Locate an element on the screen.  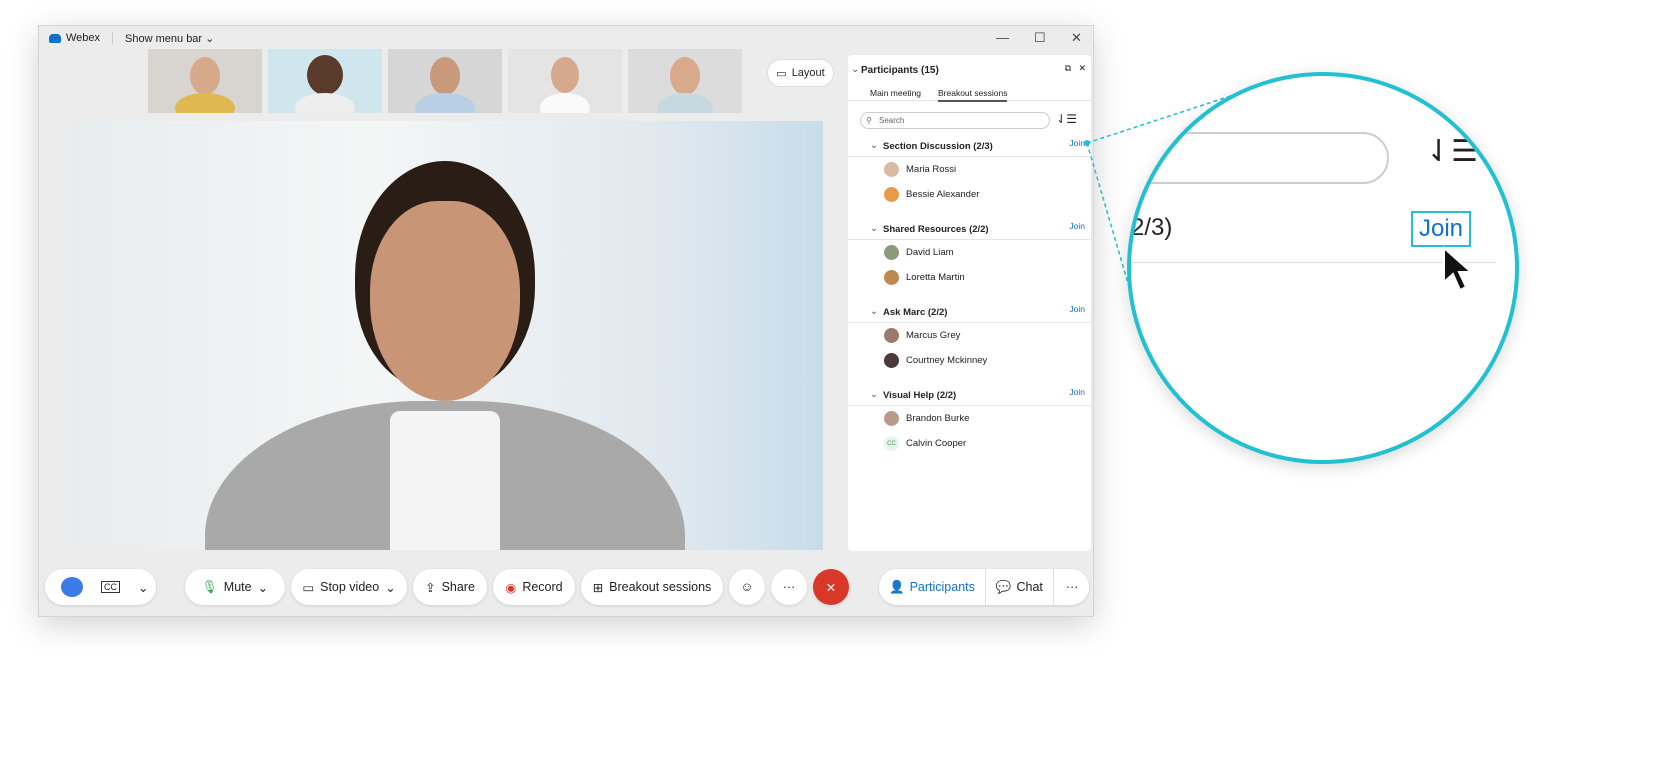
magnifier-callout: ⇃☰ 2/3) Join is located at coordinates (1323, 268).